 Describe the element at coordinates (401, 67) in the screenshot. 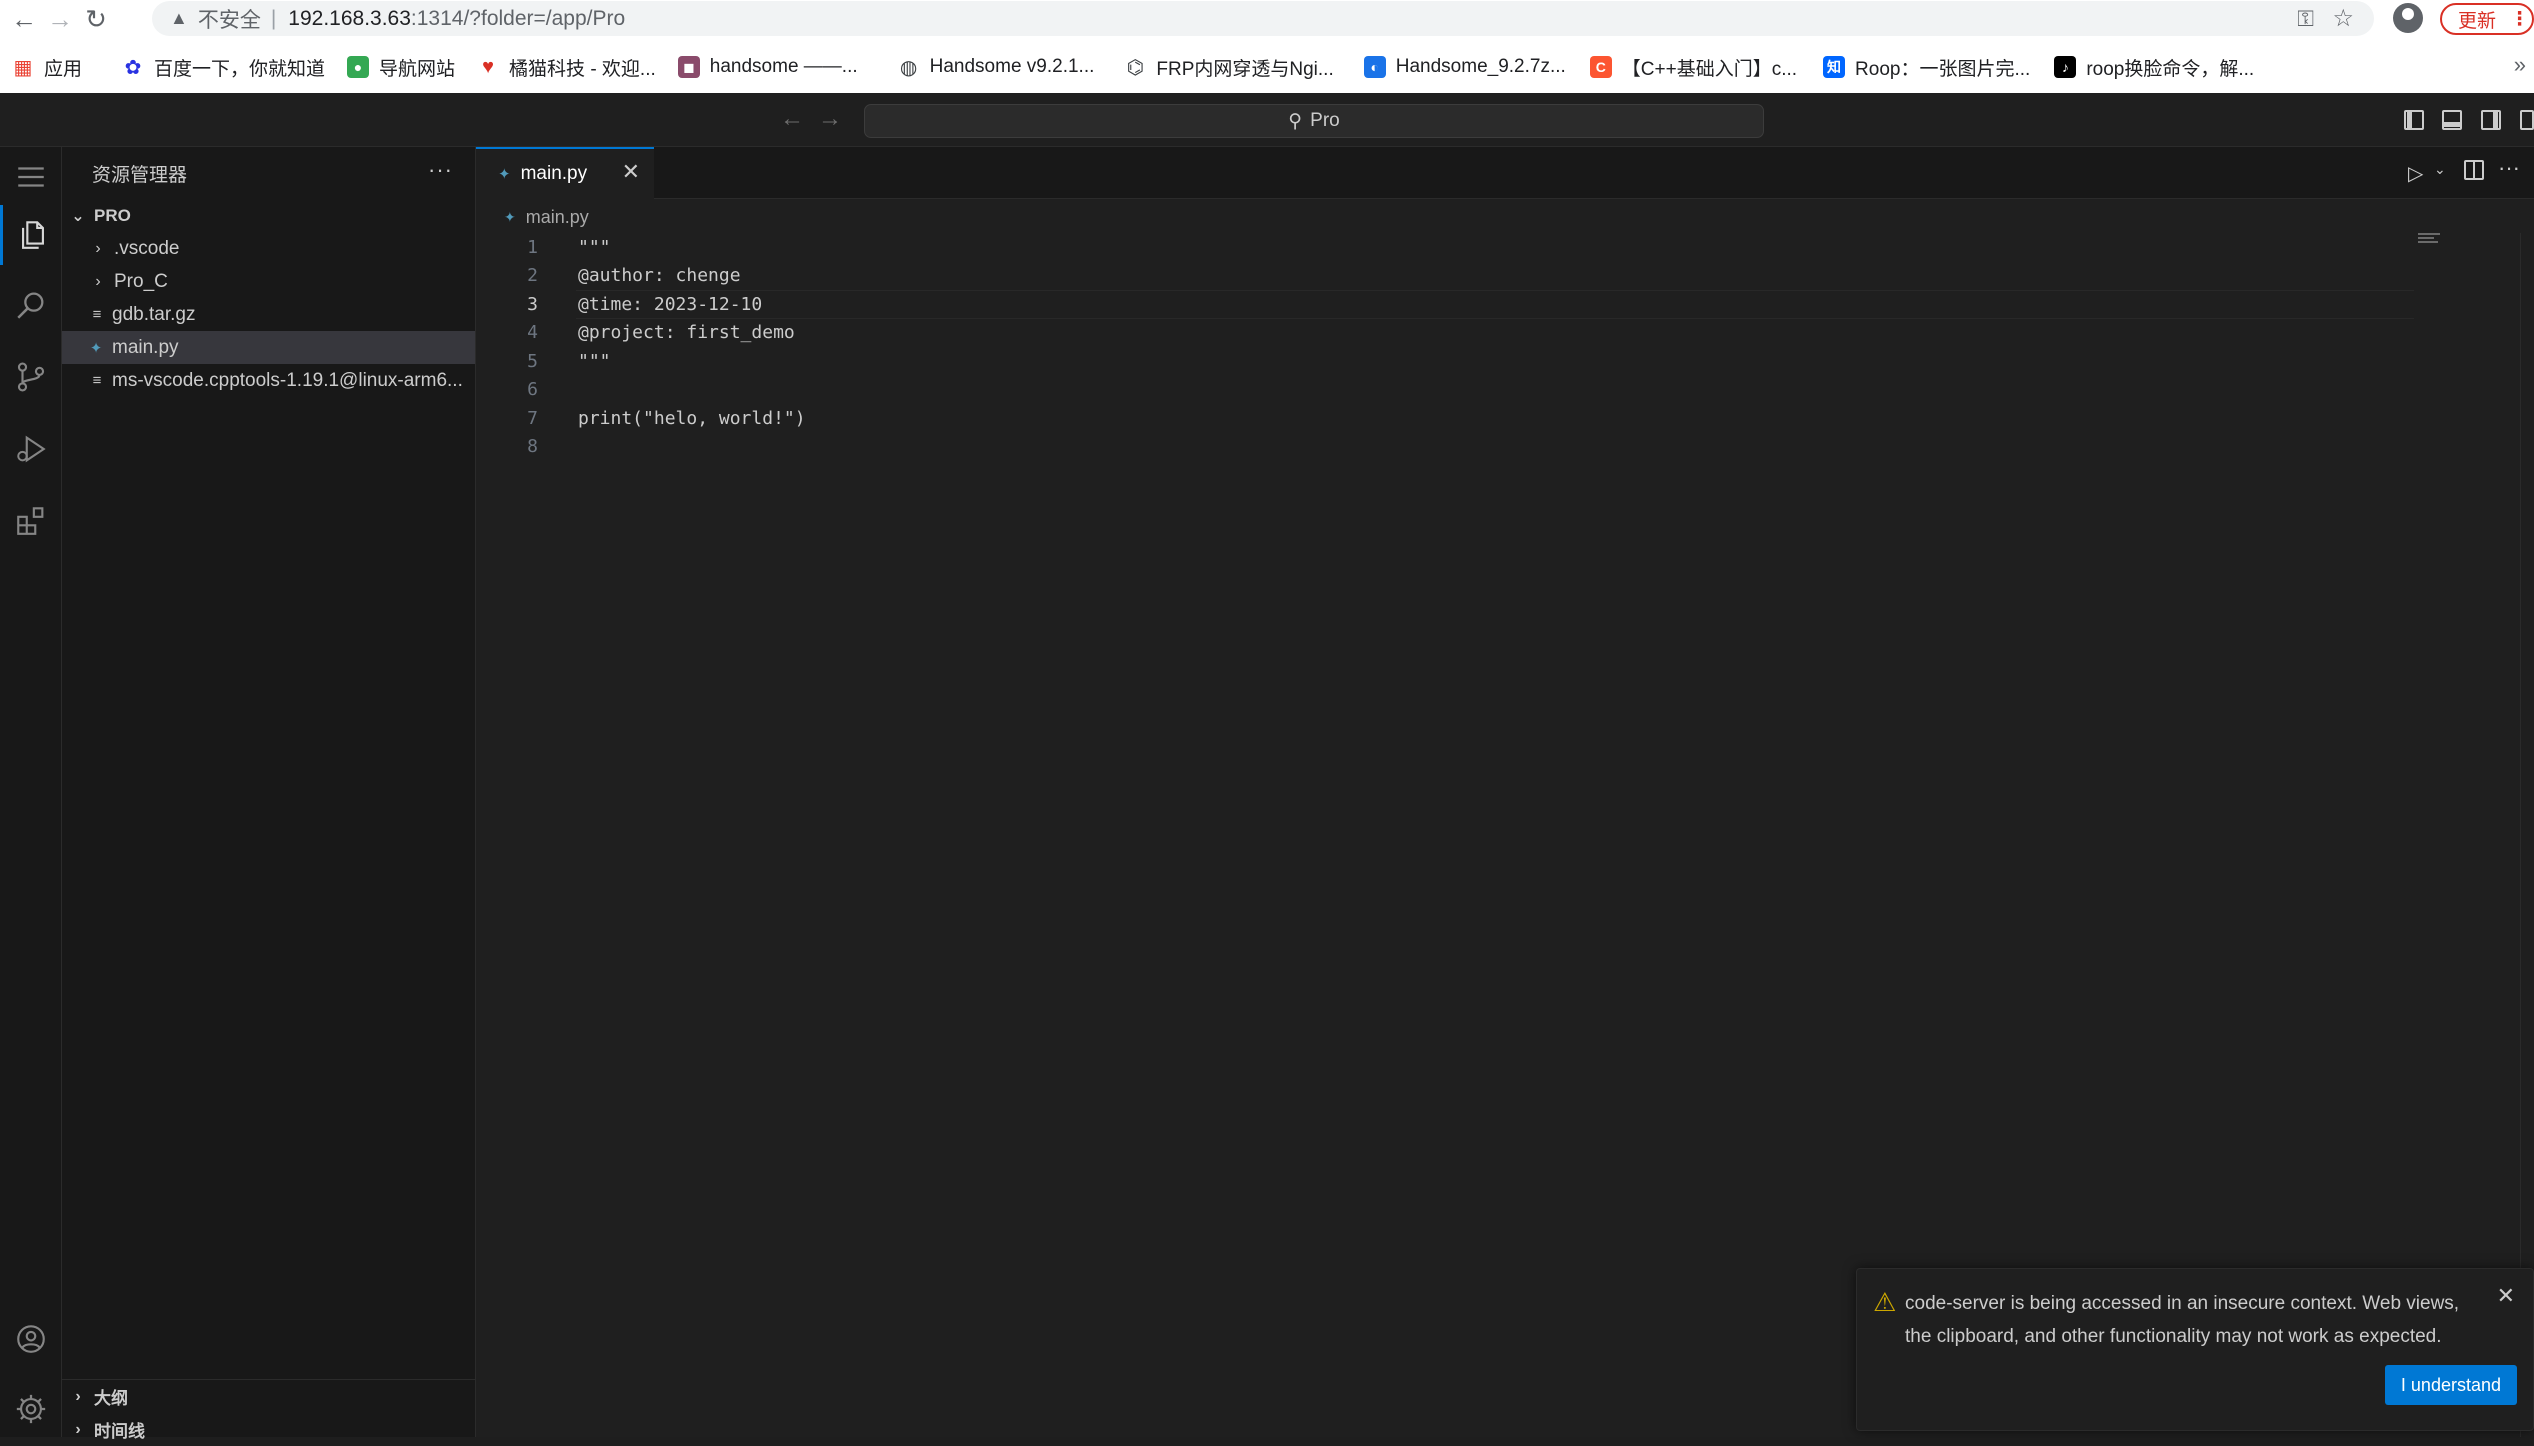

I see `bookmark-item: ● 导航网站` at that location.